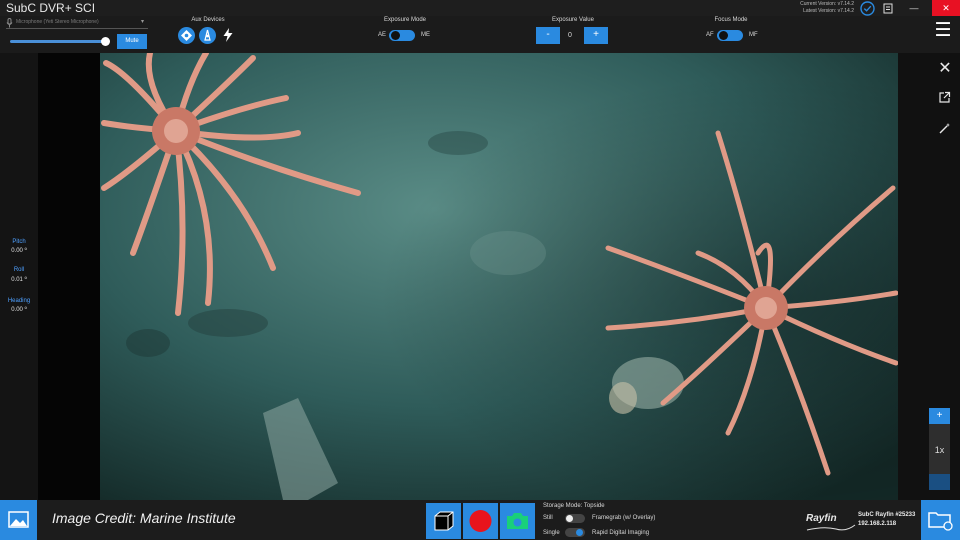 This screenshot has height=540, width=960. I want to click on aux-light-button, so click(186, 35).